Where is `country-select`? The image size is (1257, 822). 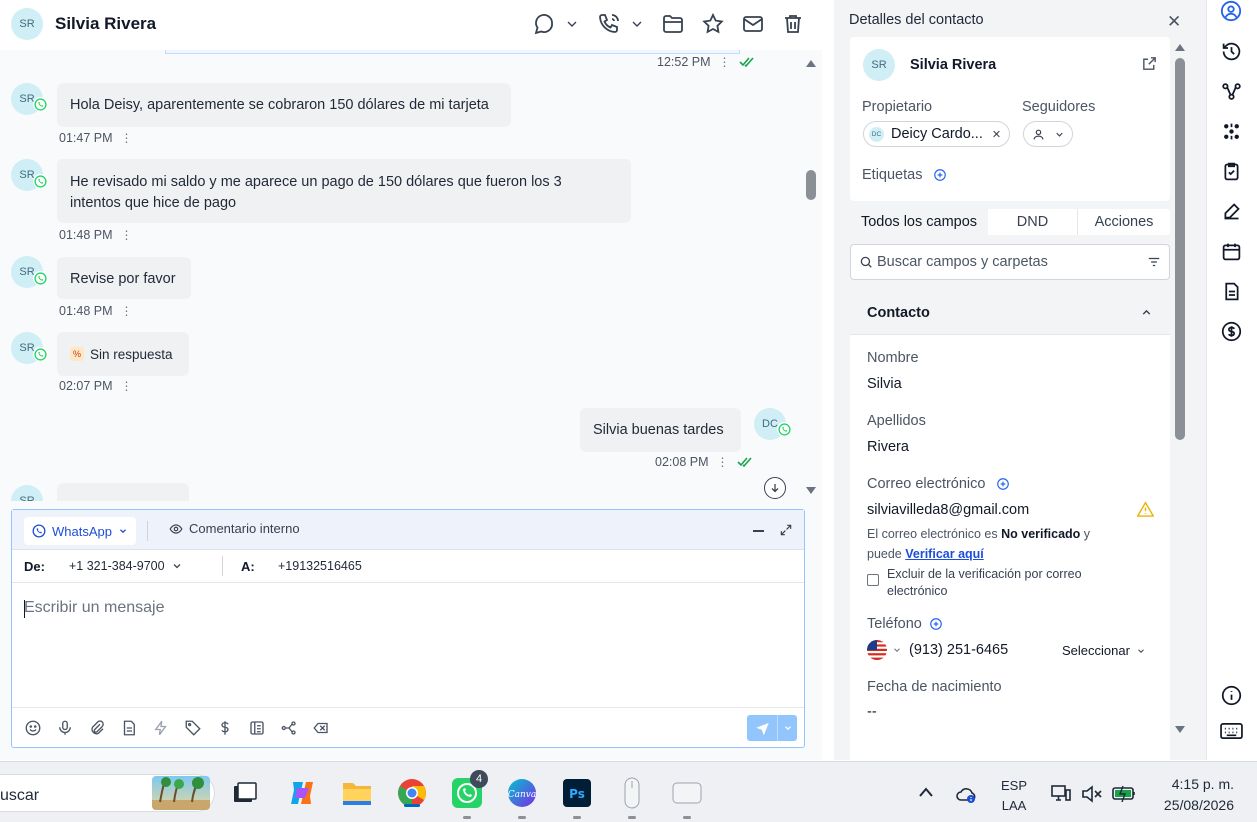 country-select is located at coordinates (884, 650).